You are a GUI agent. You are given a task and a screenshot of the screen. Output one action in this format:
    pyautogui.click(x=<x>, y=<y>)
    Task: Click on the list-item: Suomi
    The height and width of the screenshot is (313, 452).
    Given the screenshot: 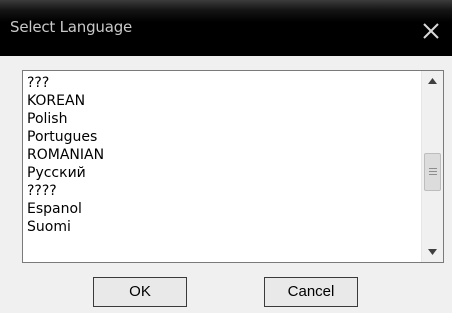 What is the action you would take?
    pyautogui.click(x=221, y=227)
    